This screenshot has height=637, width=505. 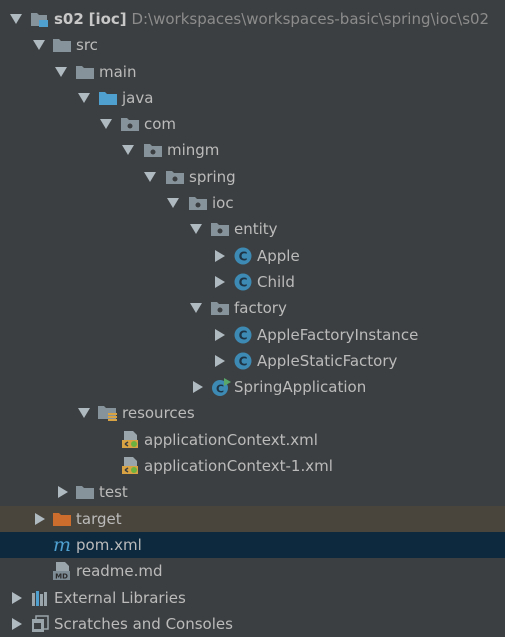 I want to click on tree-label: entity, so click(x=256, y=229).